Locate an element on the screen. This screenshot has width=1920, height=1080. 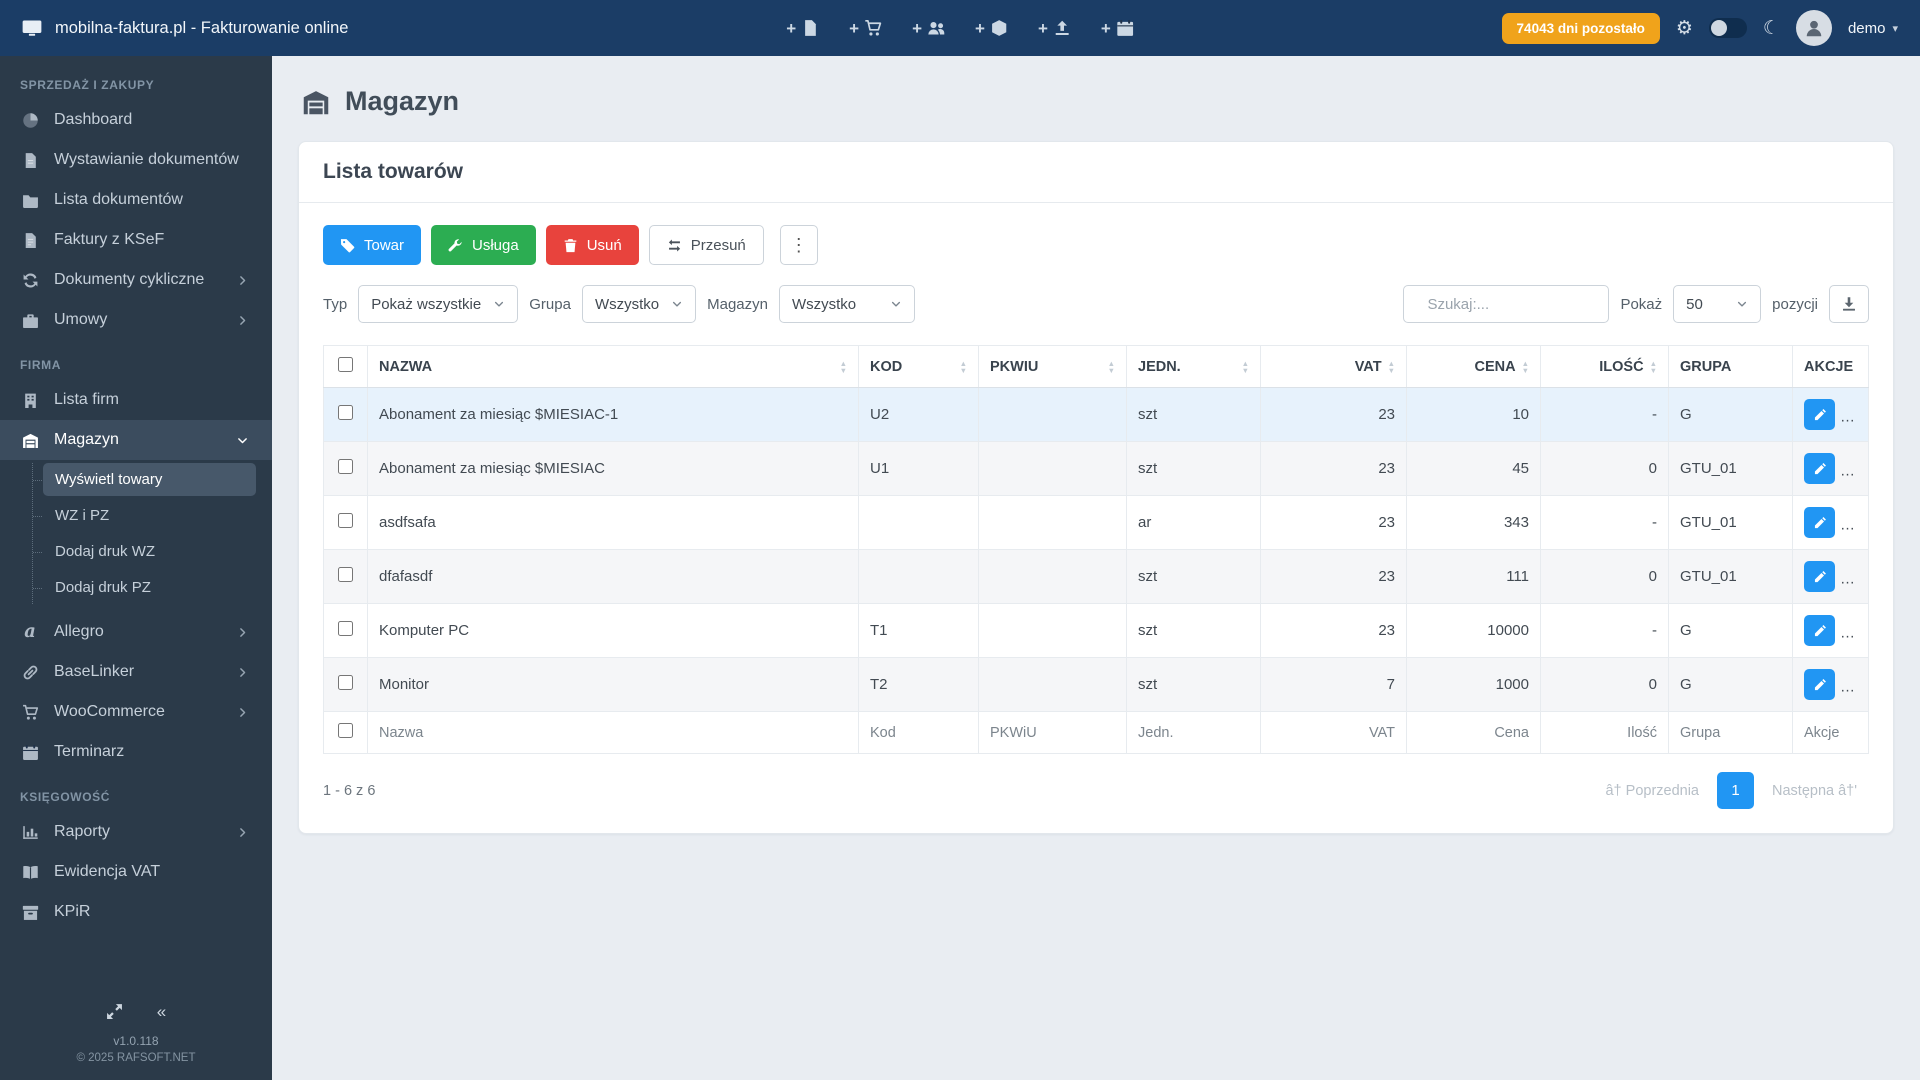
footer-checkbox is located at coordinates (345, 730).